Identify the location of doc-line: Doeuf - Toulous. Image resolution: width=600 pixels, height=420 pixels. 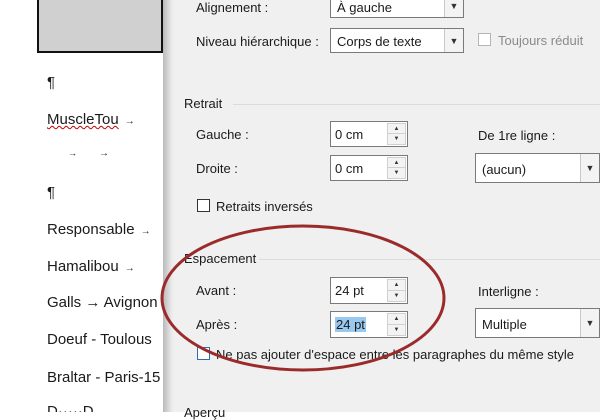
(99, 339).